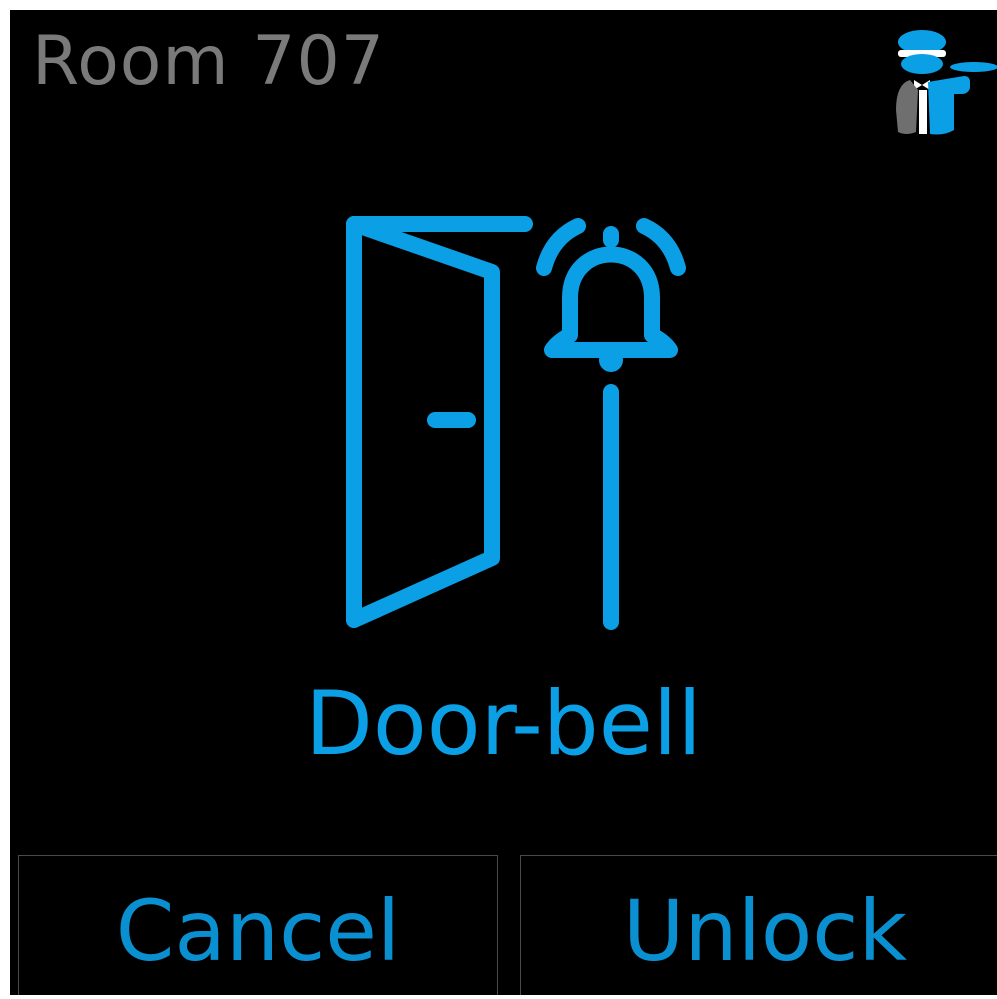 The width and height of the screenshot is (997, 999). I want to click on cancel-button: Cancel, so click(258, 925).